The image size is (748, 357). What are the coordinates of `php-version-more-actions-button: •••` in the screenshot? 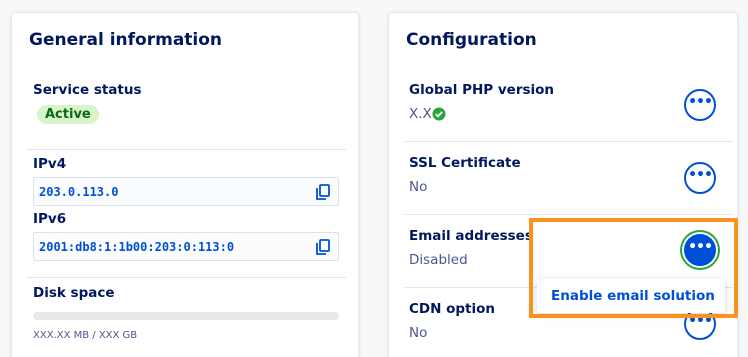 It's located at (700, 105).